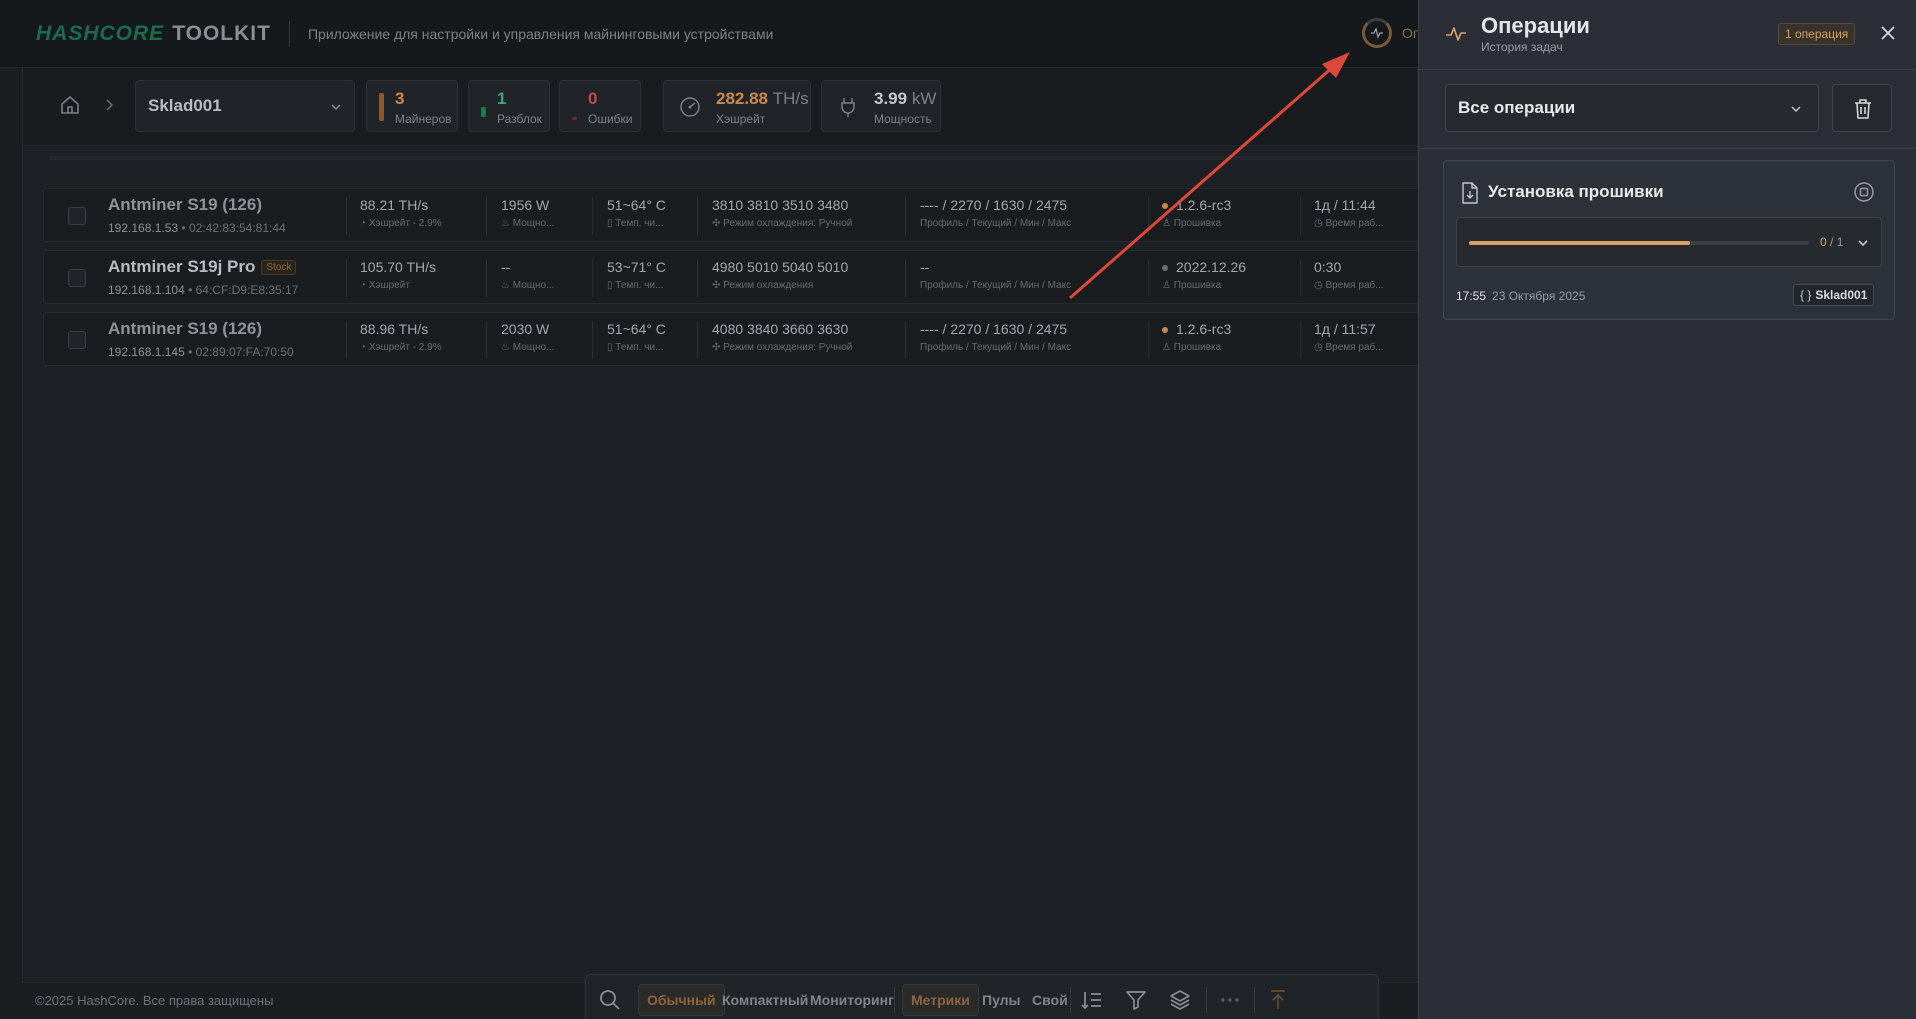  What do you see at coordinates (1834, 295) in the screenshot?
I see `operation-target-tag: { } Sklad001` at bounding box center [1834, 295].